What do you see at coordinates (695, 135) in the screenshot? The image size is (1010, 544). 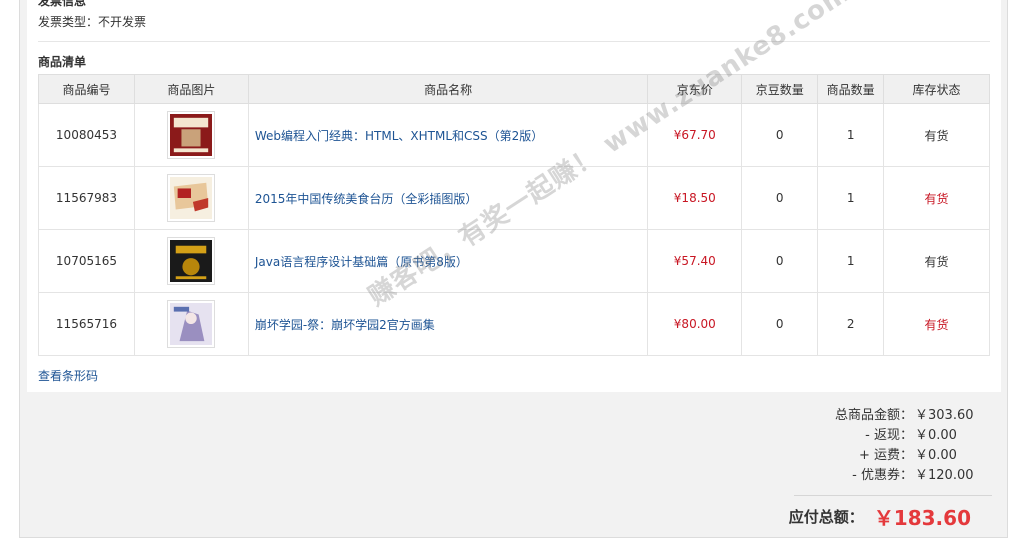 I see `product-price: ¥67.70` at bounding box center [695, 135].